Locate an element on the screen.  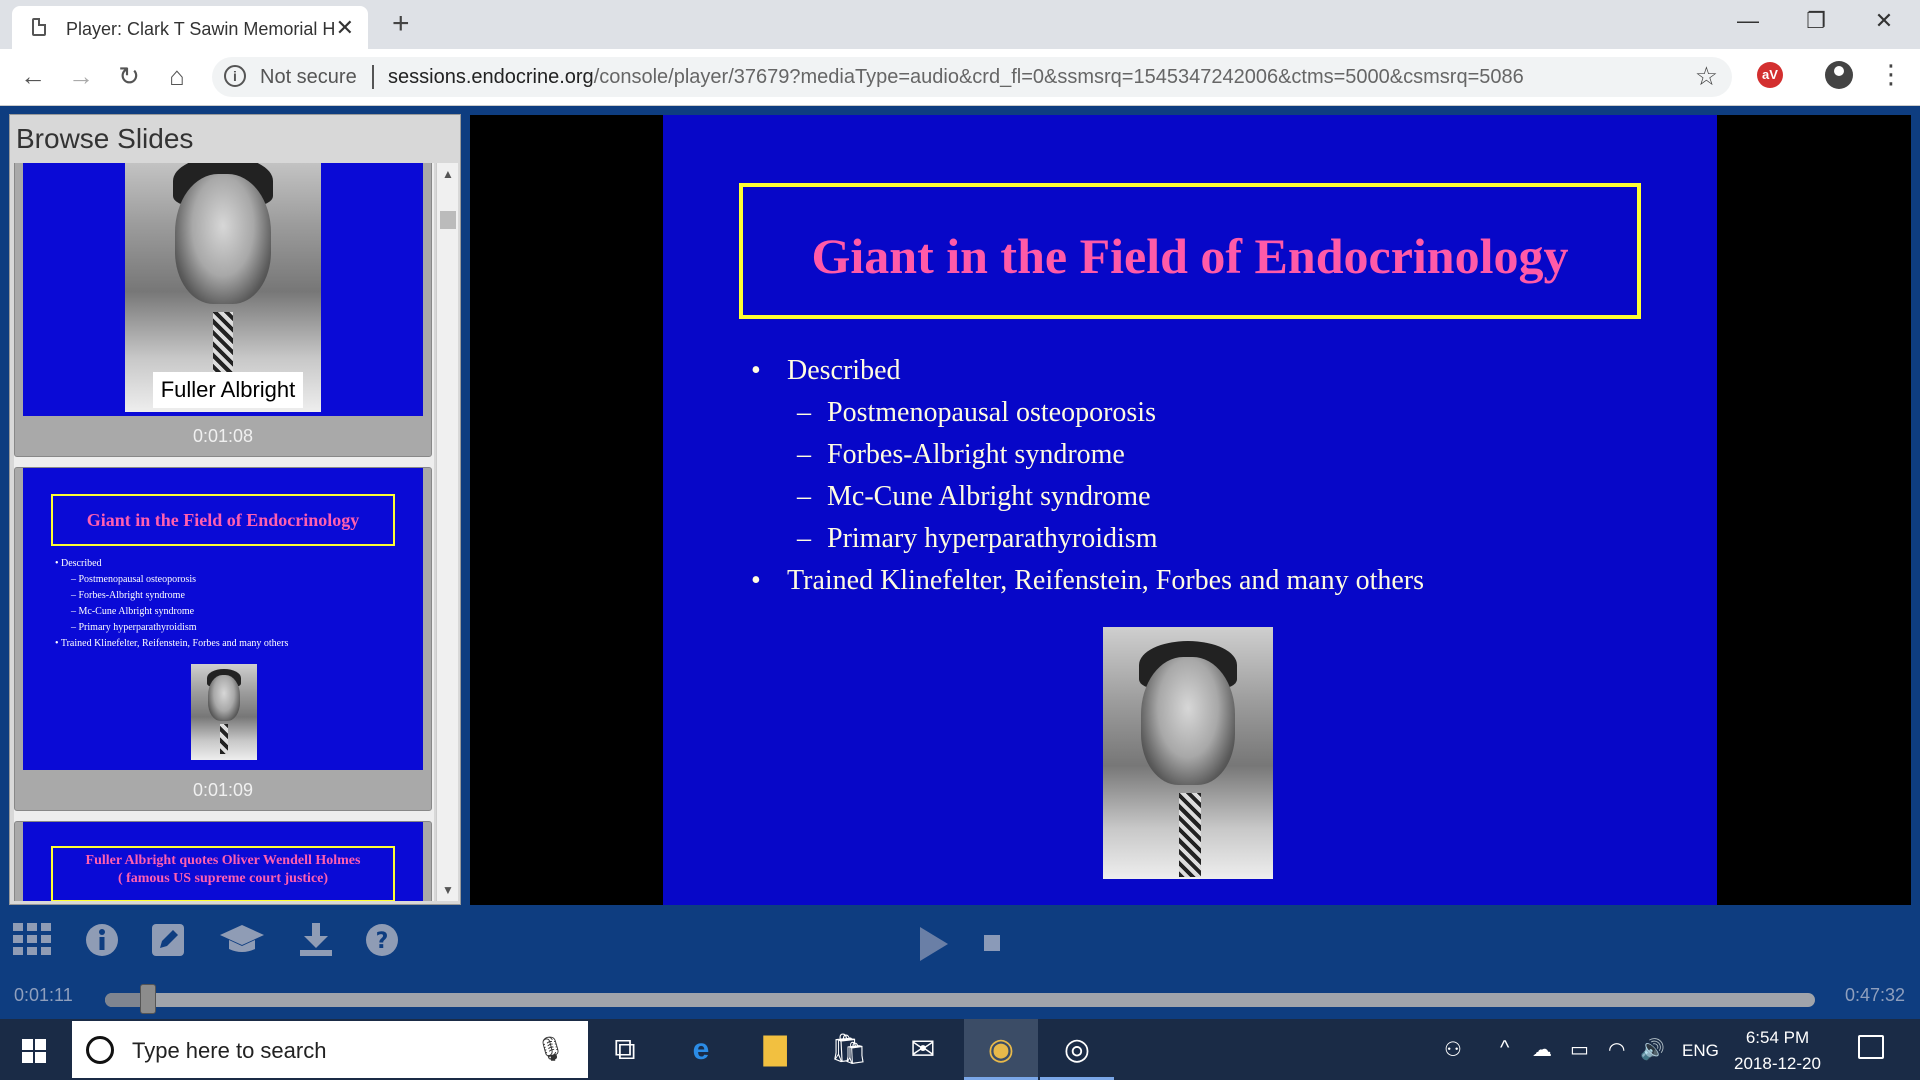
browser-menu-icon: ⋮ is located at coordinates (1891, 74).